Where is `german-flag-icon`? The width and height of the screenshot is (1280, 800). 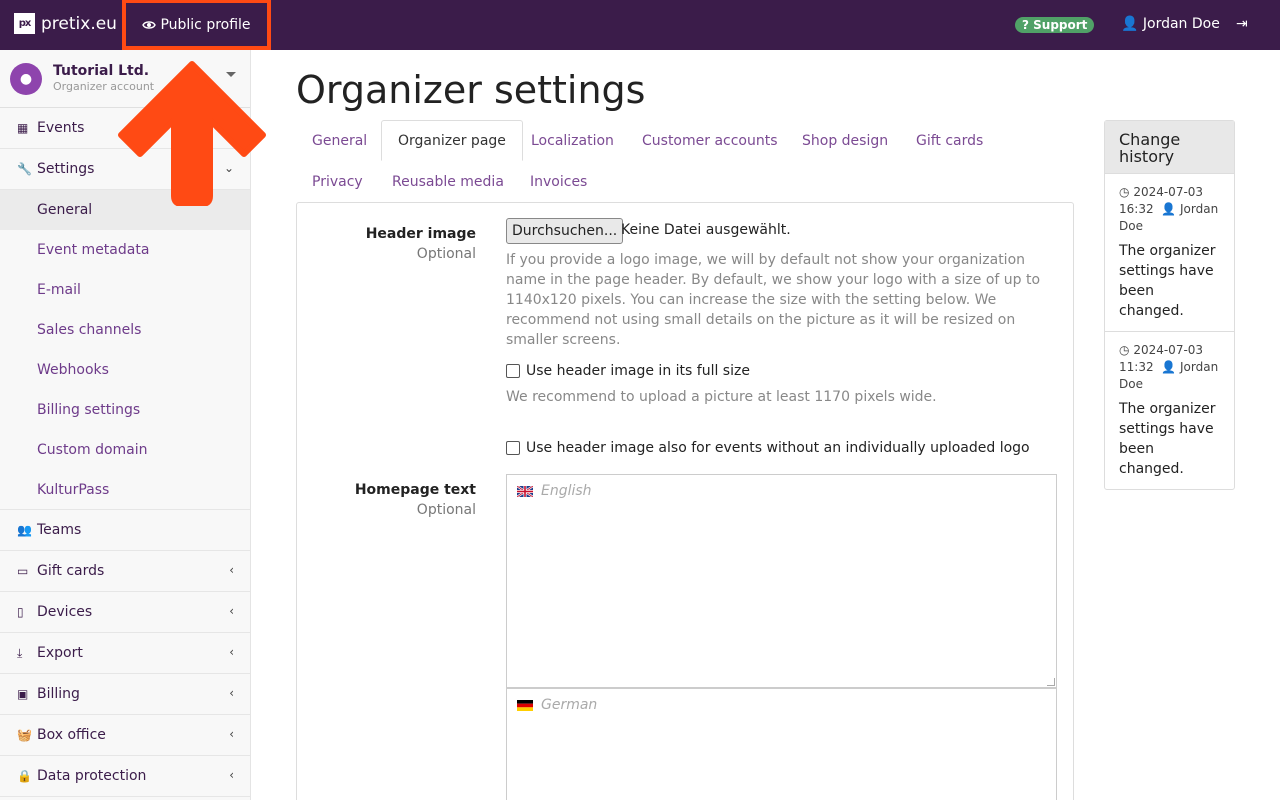 german-flag-icon is located at coordinates (525, 705).